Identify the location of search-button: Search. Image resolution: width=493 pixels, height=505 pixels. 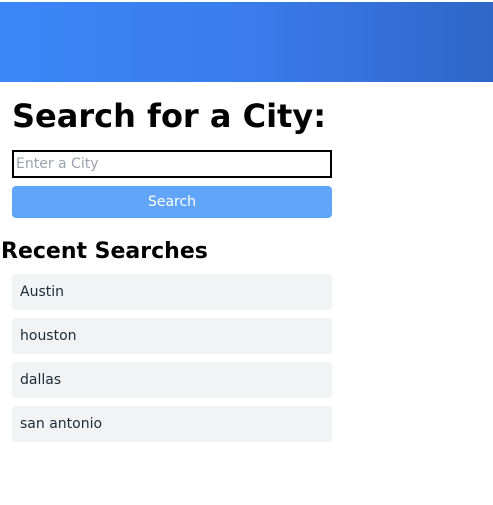
(172, 202).